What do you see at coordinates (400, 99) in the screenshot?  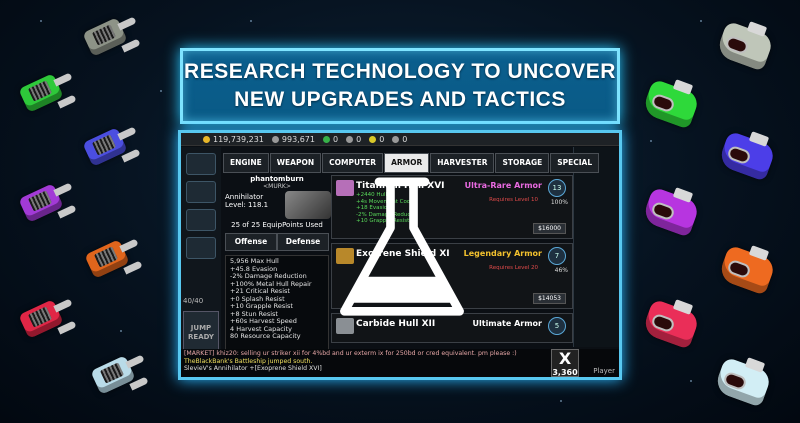 I see `headline-line-2: NEW UPGRADES AND TACTICS` at bounding box center [400, 99].